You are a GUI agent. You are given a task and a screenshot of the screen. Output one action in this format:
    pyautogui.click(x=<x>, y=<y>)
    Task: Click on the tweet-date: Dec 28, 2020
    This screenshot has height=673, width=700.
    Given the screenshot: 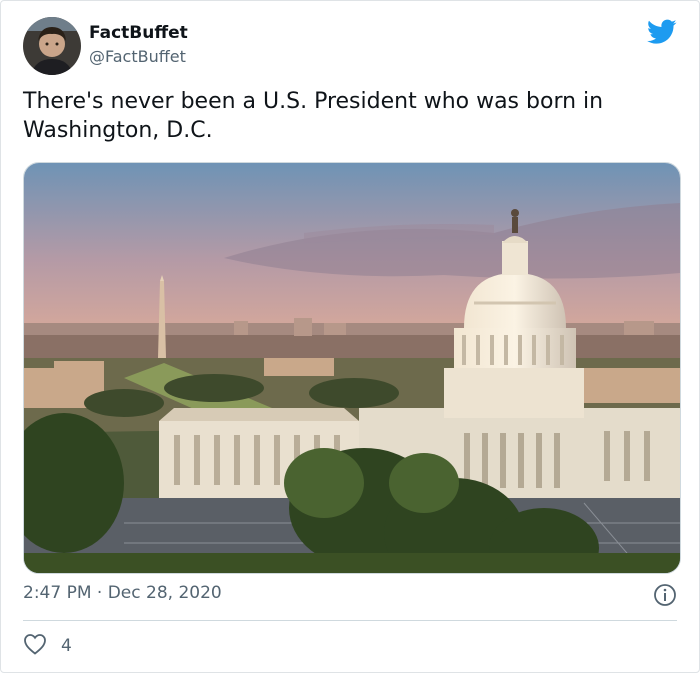 What is the action you would take?
    pyautogui.click(x=164, y=593)
    